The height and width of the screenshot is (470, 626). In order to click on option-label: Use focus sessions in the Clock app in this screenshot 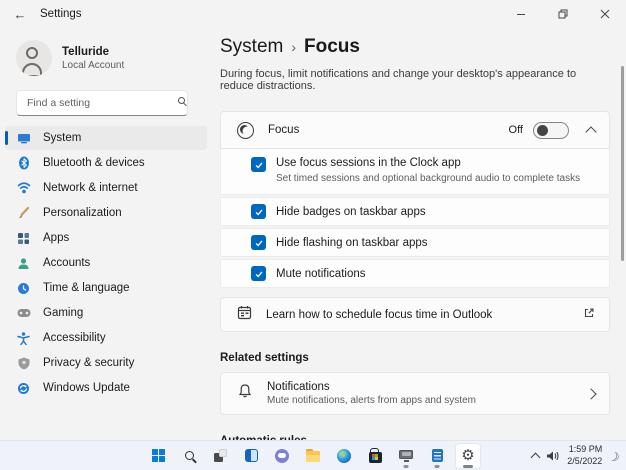, I will do `click(368, 163)`.